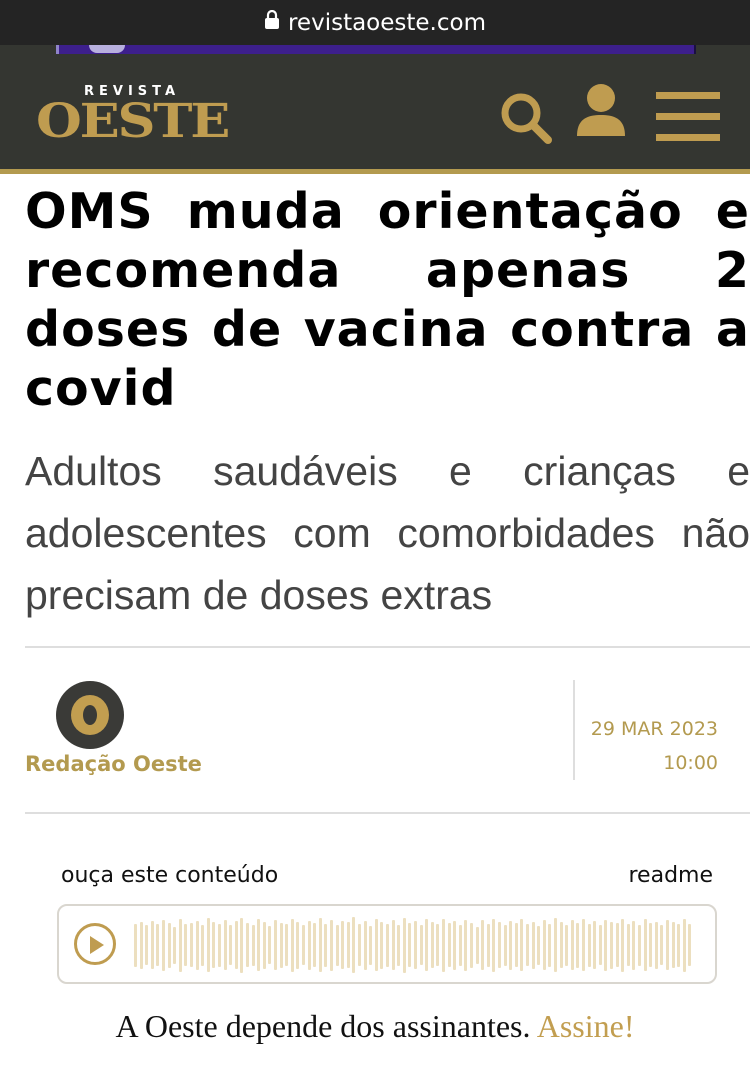 This screenshot has width=750, height=1089. I want to click on hamburger-menu-icon, so click(688, 95).